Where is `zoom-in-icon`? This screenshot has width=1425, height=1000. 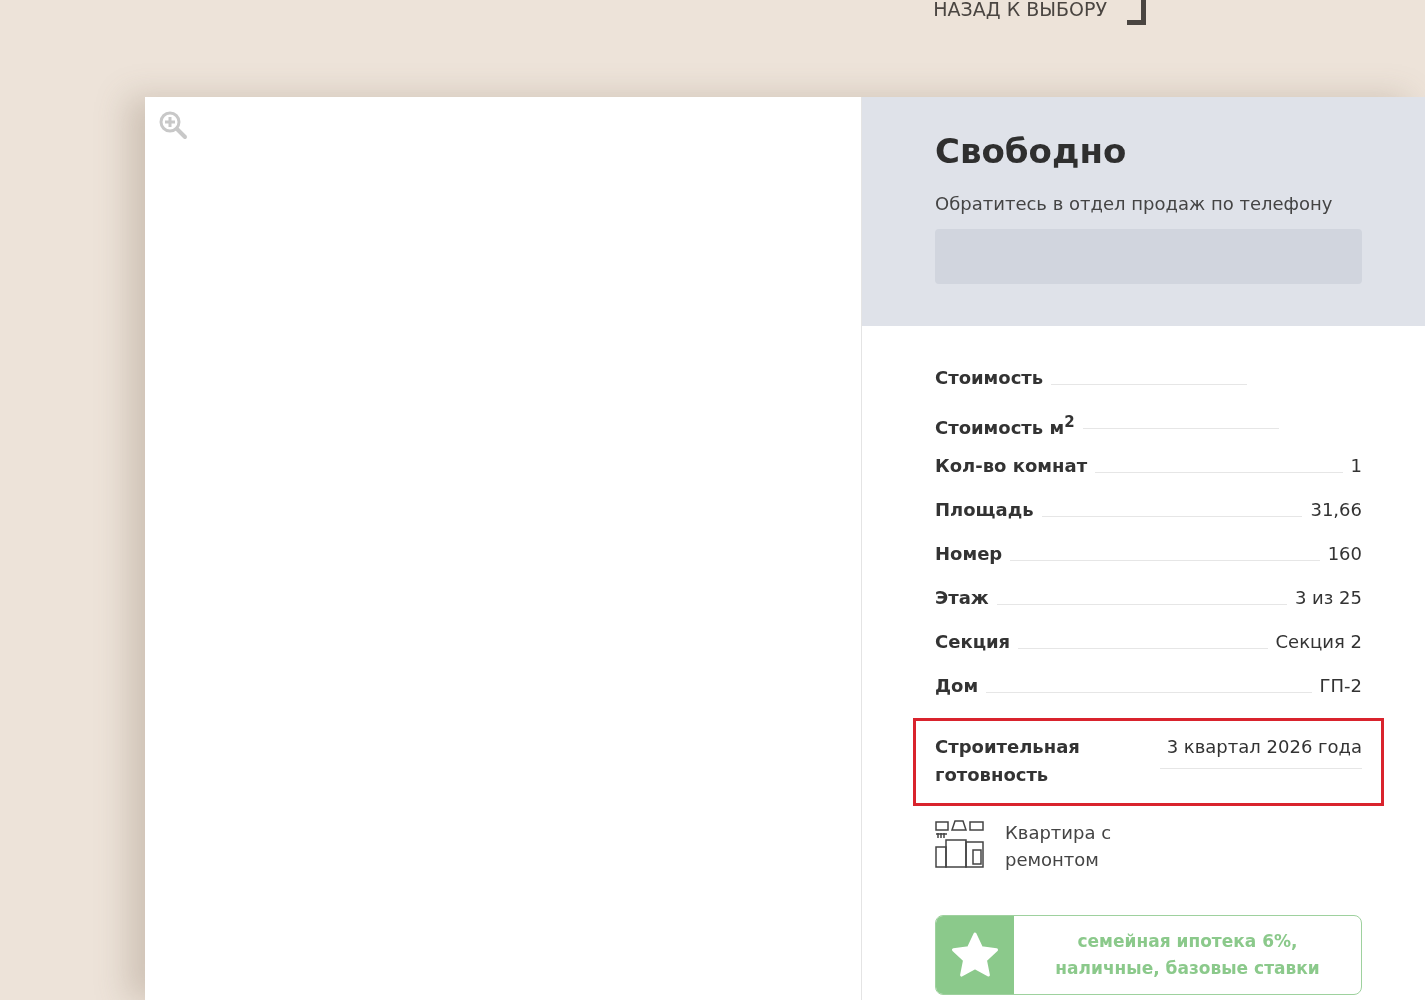
zoom-in-icon is located at coordinates (173, 125).